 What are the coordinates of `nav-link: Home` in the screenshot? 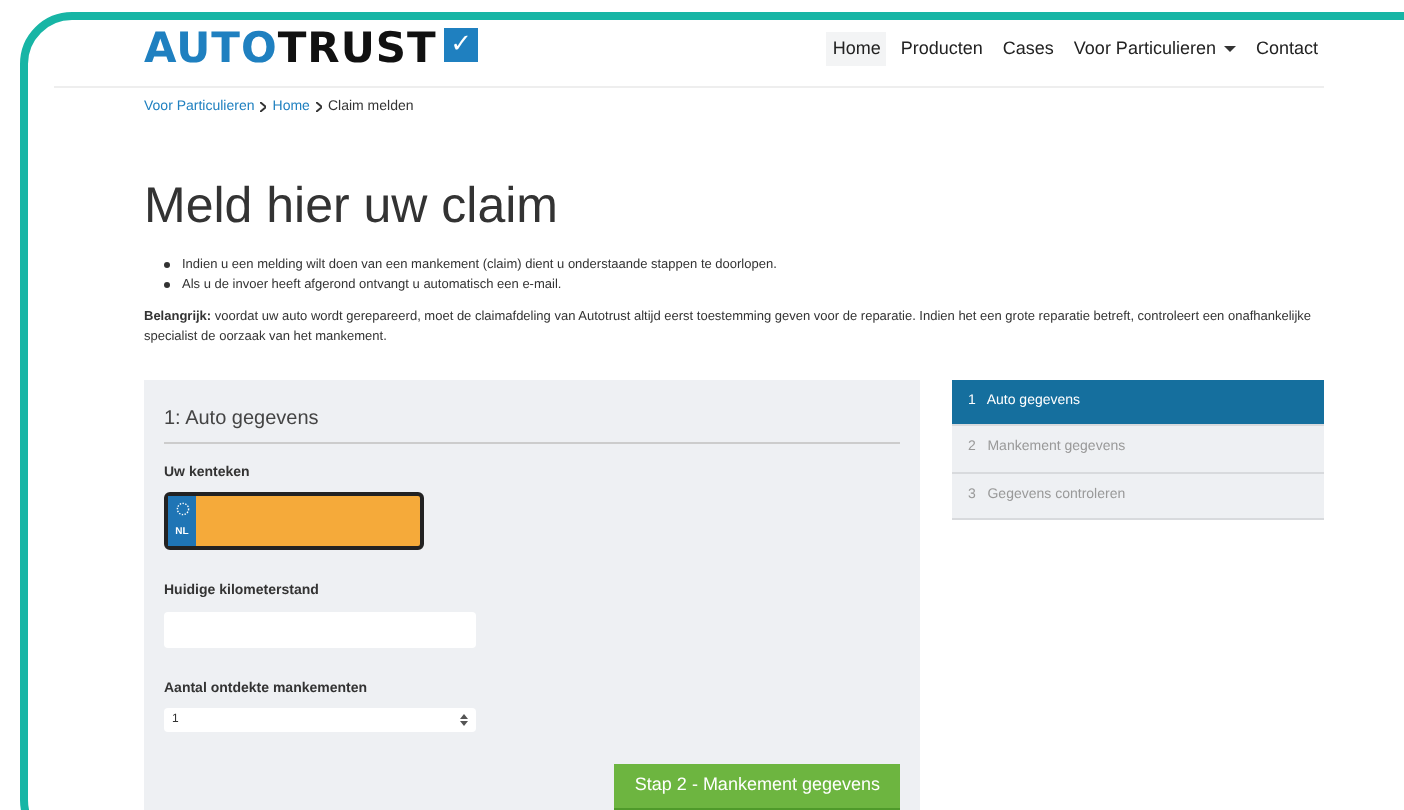 It's located at (856, 49).